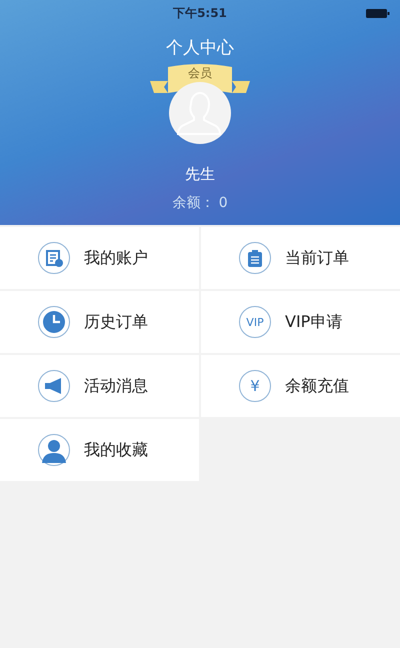  What do you see at coordinates (317, 258) in the screenshot?
I see `menu-label: 当前订单` at bounding box center [317, 258].